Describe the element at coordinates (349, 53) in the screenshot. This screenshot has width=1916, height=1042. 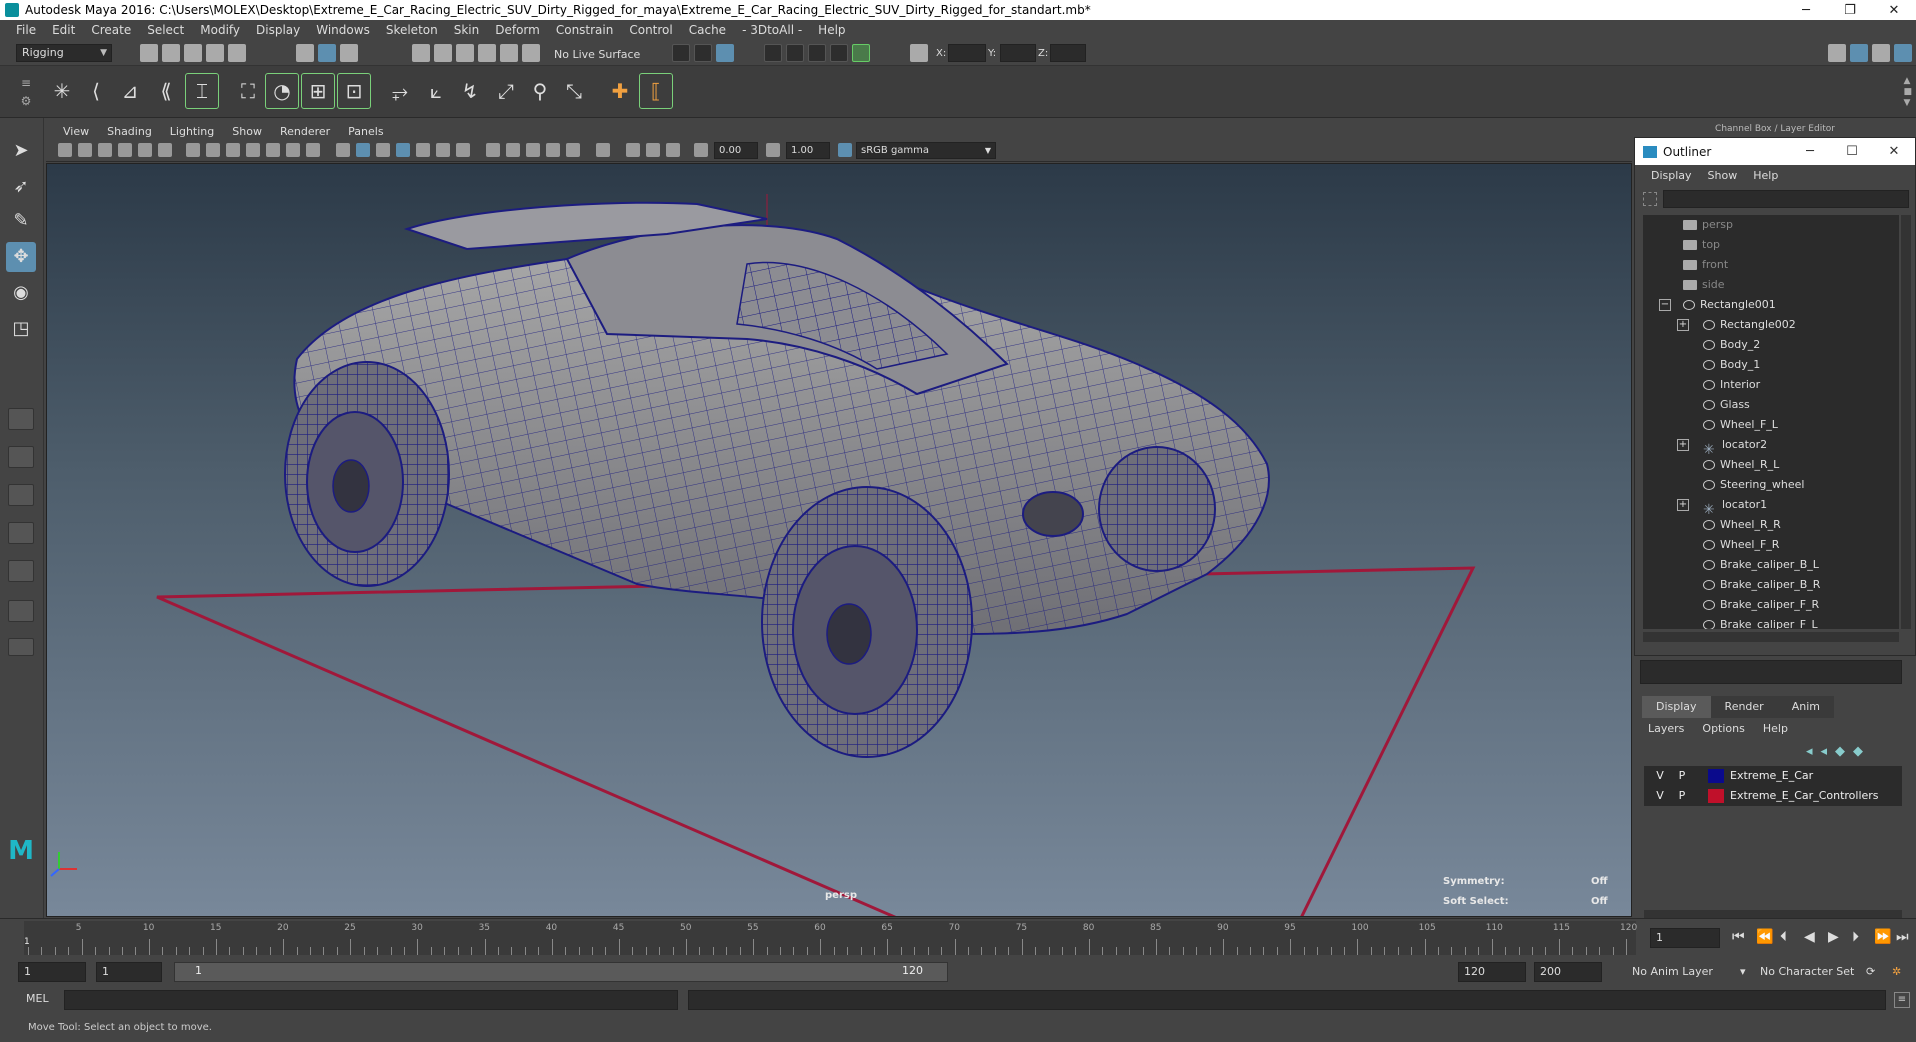
I see `select-component-icon` at that location.